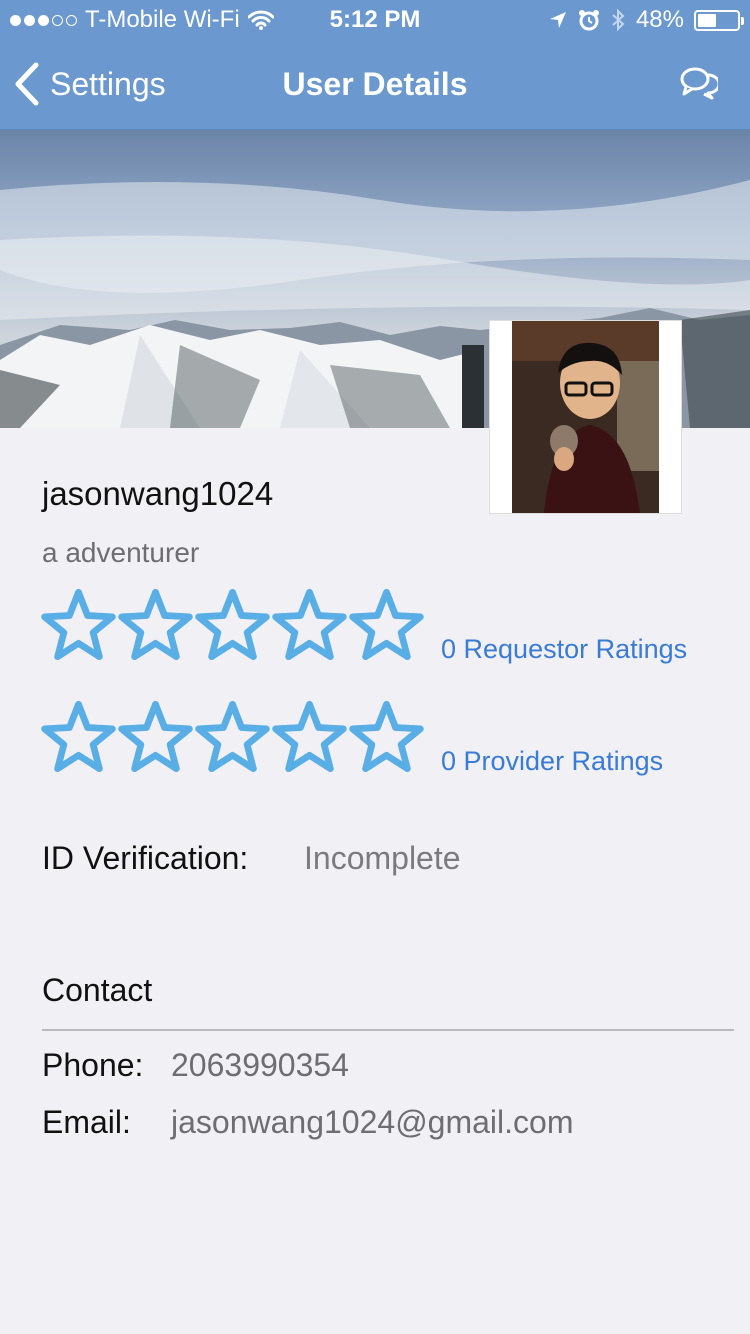  I want to click on battery-level, so click(707, 20).